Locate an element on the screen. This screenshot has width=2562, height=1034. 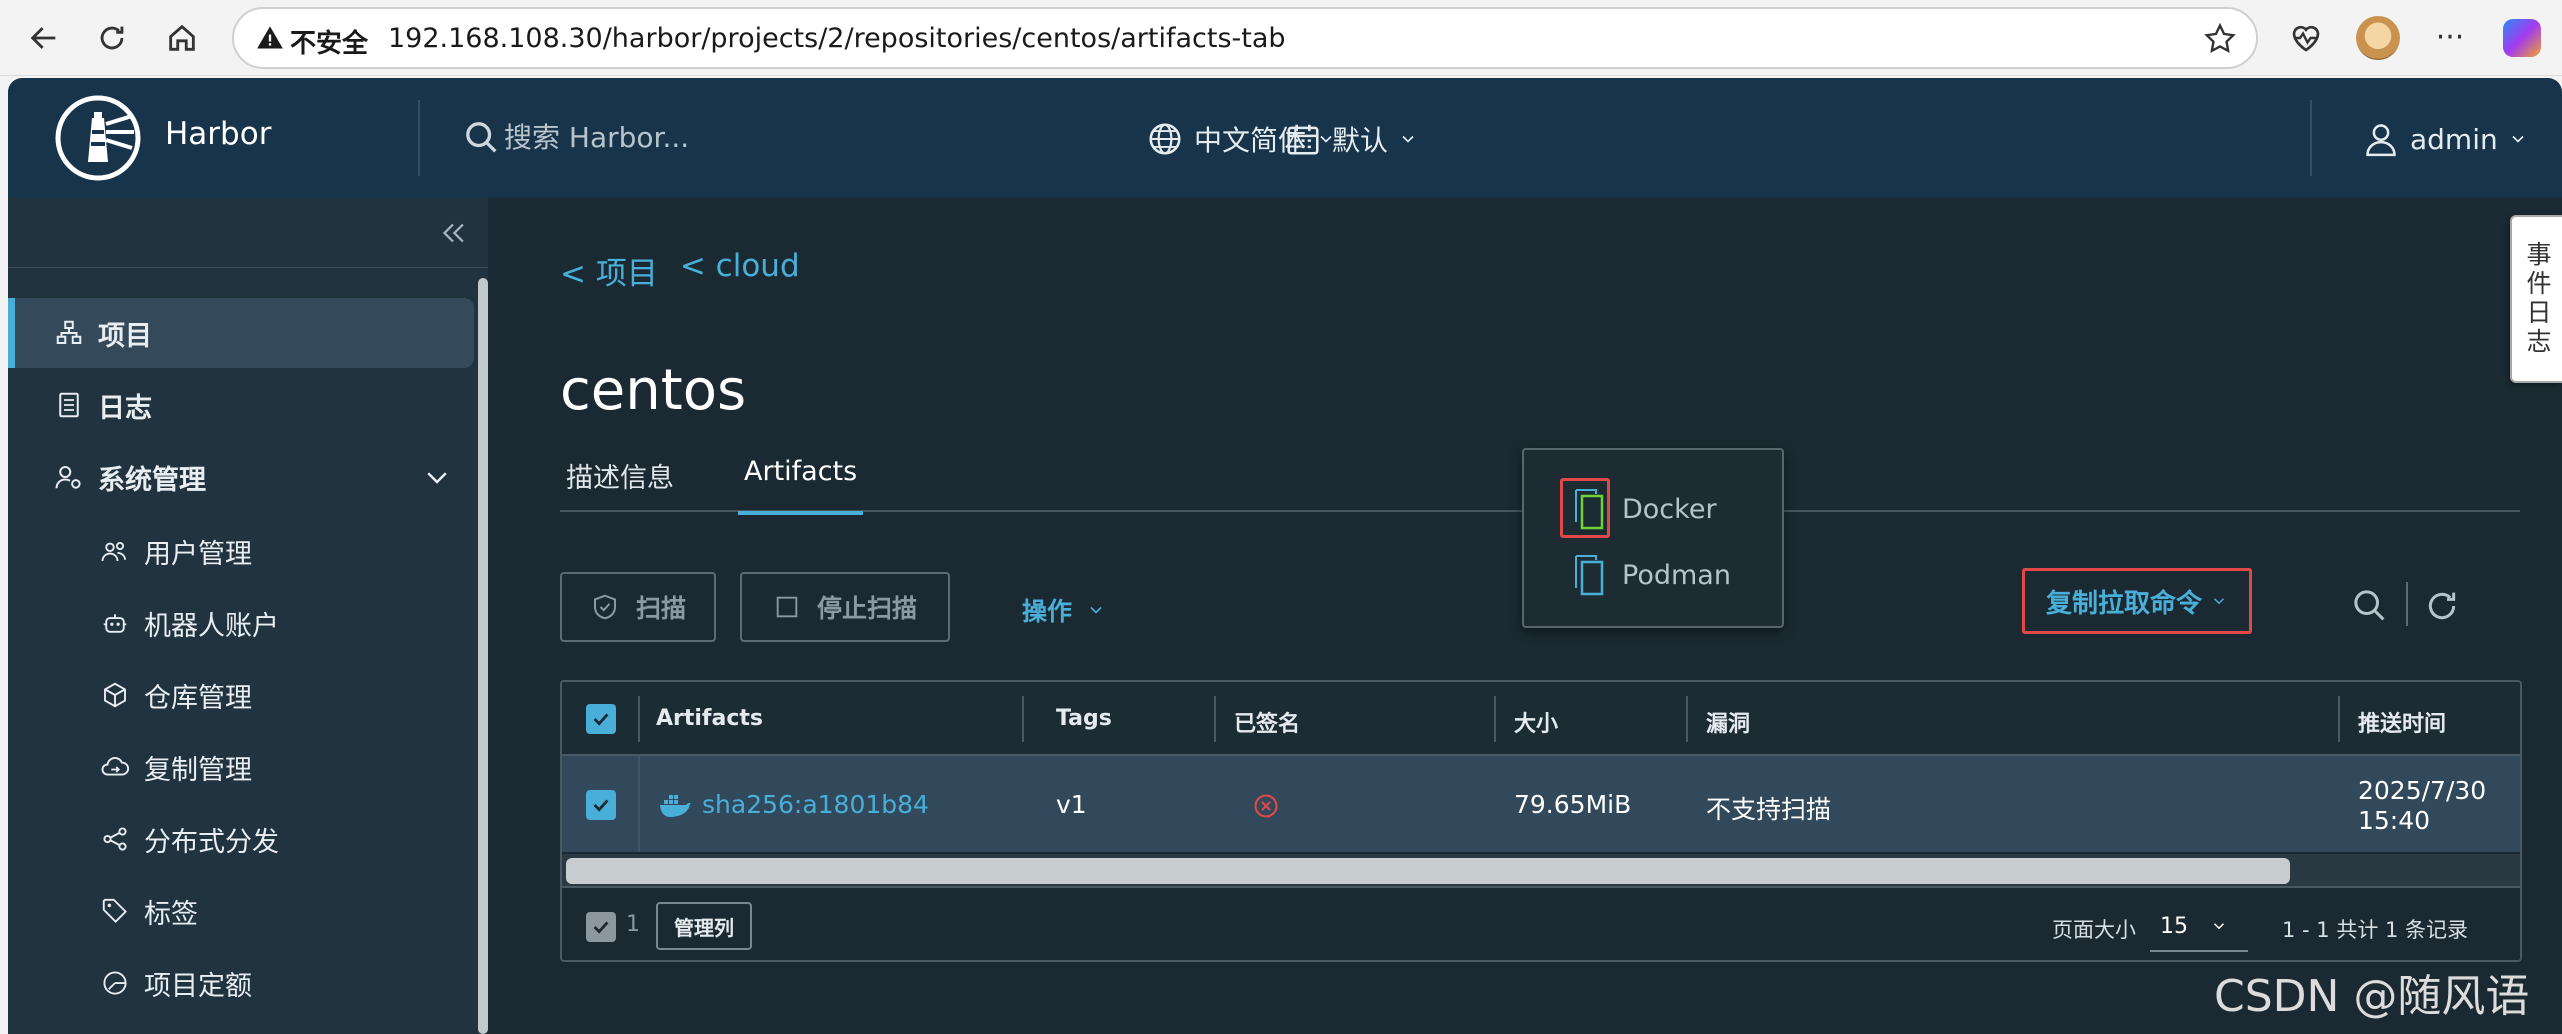
docker-whale-icon is located at coordinates (675, 806).